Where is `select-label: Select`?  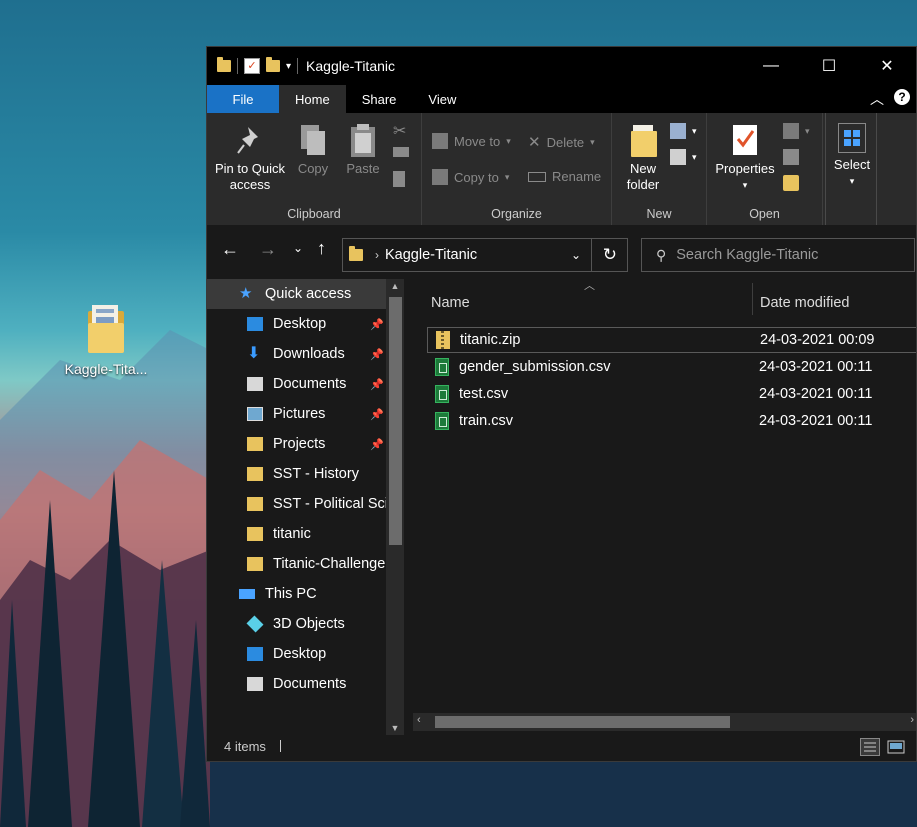 select-label: Select is located at coordinates (852, 164).